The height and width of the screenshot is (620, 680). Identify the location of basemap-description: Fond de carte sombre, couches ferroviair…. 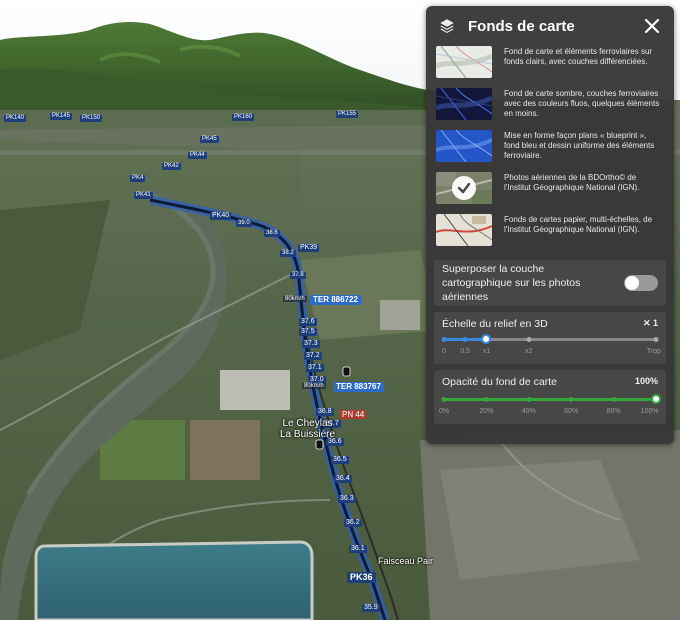
(582, 103).